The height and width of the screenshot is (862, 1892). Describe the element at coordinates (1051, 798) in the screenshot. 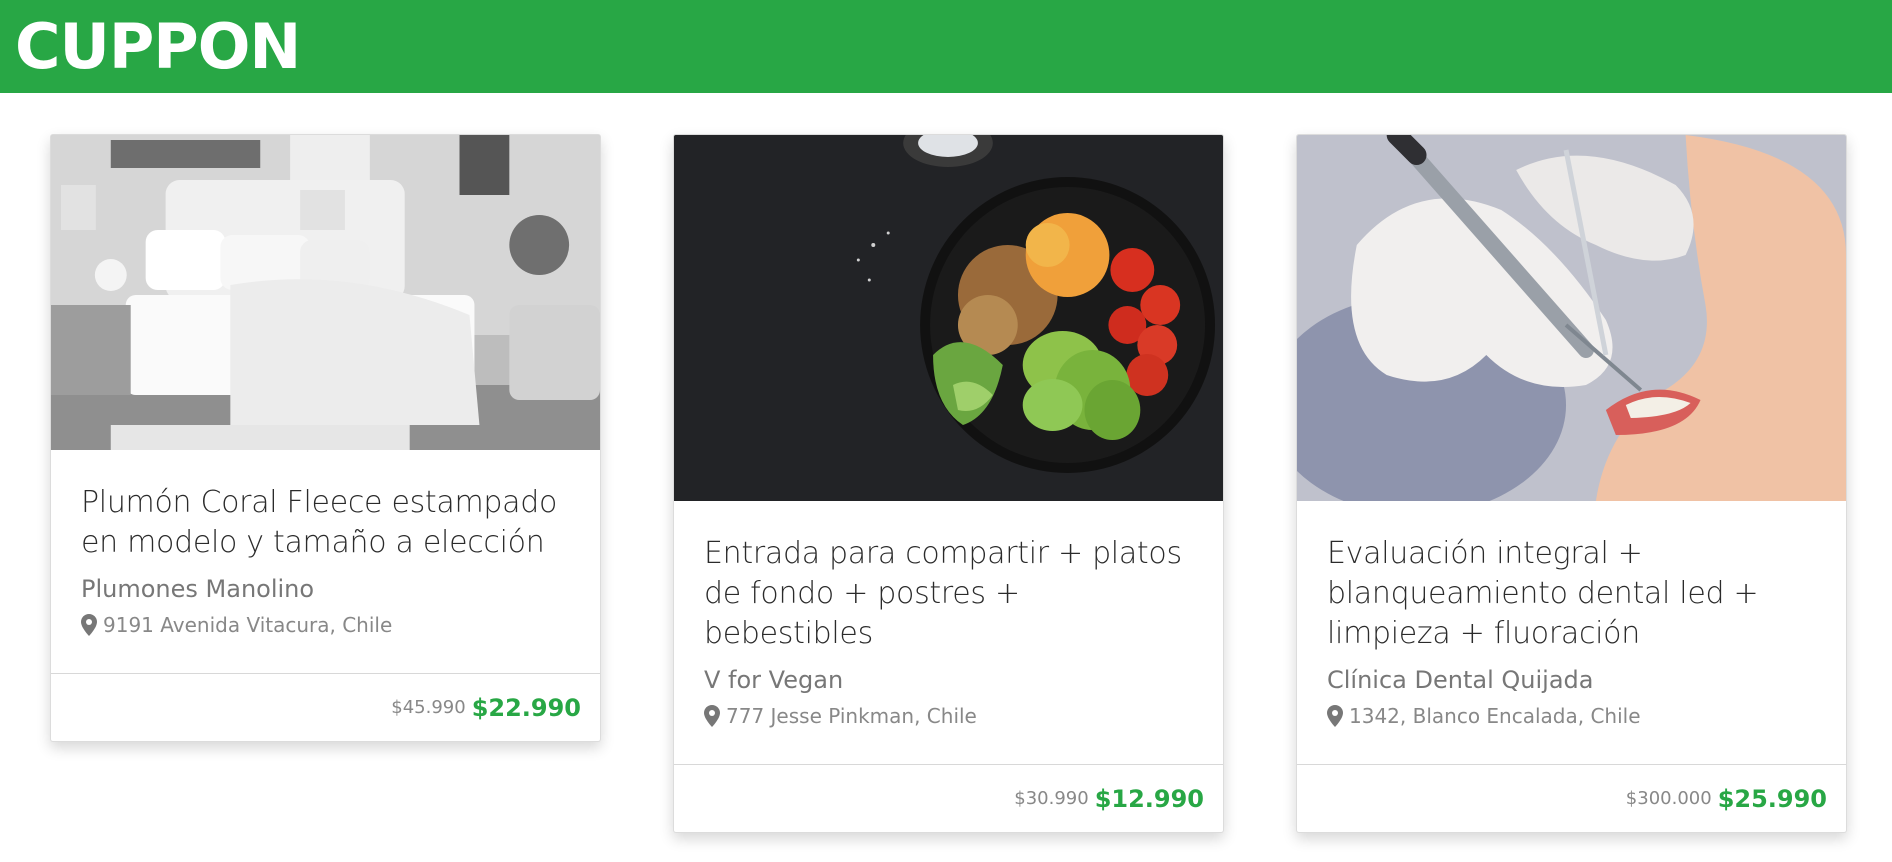

I see `deal-old-price: $30.990` at that location.